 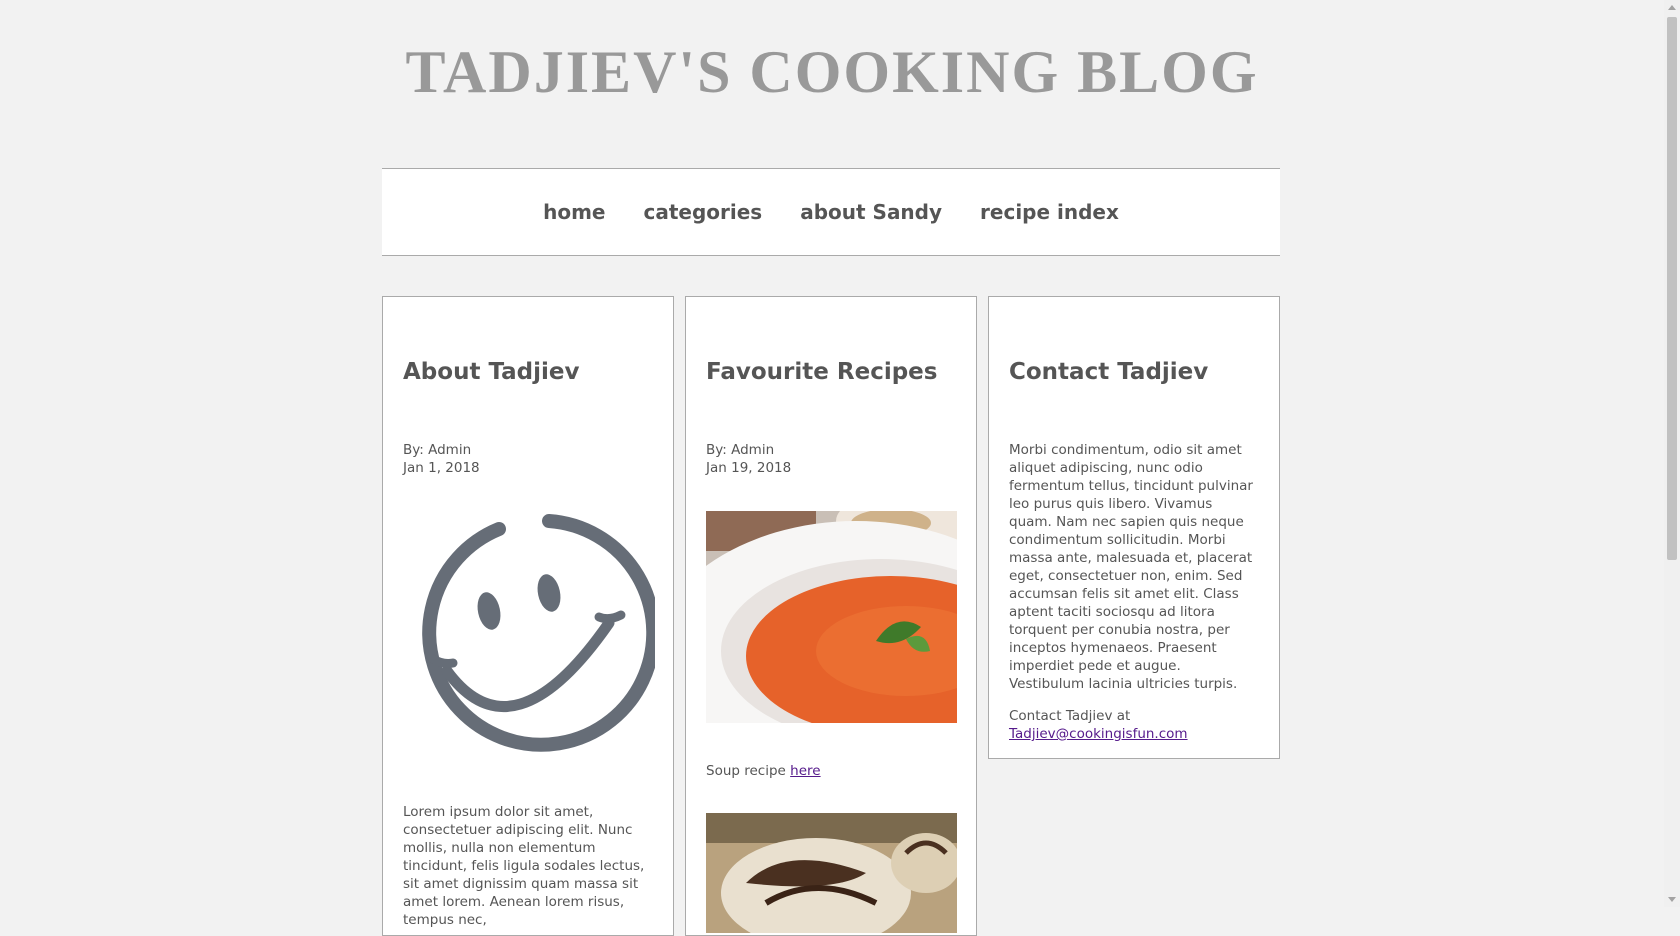 I want to click on post-date: Jan 1, 2018, so click(x=441, y=468).